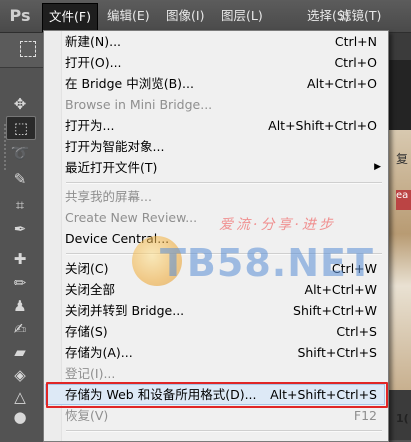  I want to click on menu-item-shortcut: Alt+Ctrl+O, so click(342, 83).